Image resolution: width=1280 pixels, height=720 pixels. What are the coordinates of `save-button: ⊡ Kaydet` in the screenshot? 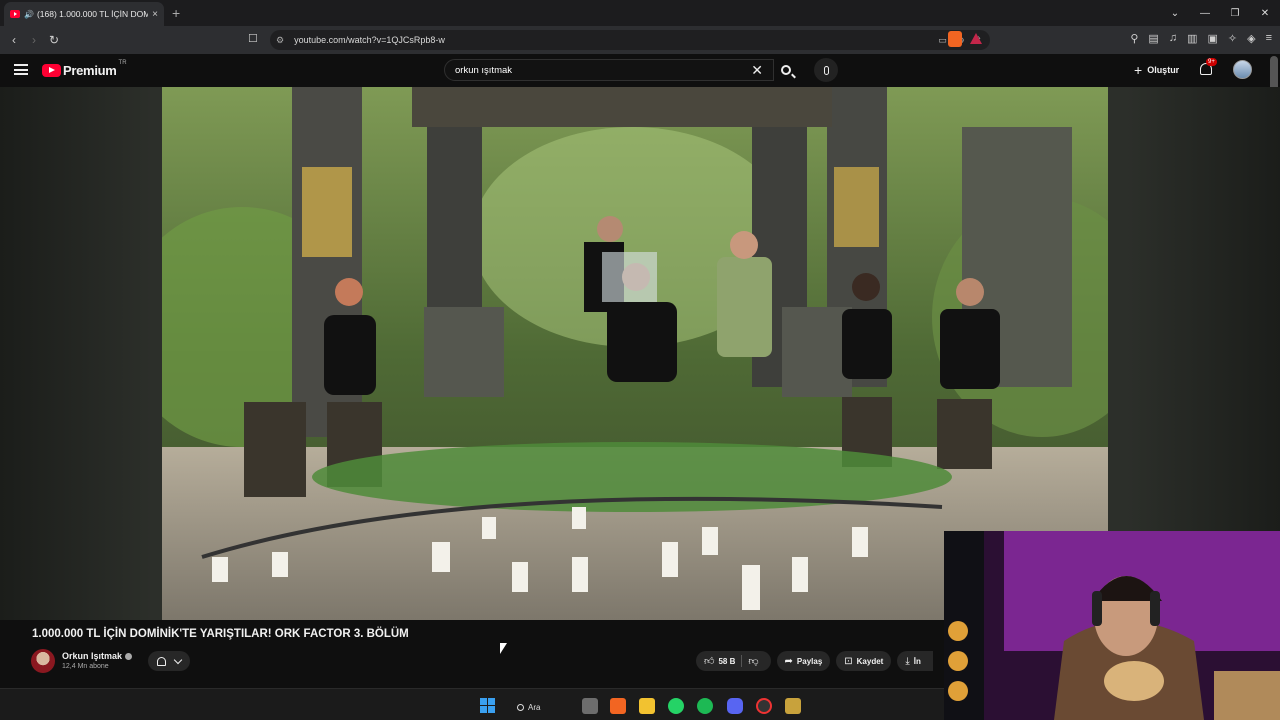 It's located at (864, 661).